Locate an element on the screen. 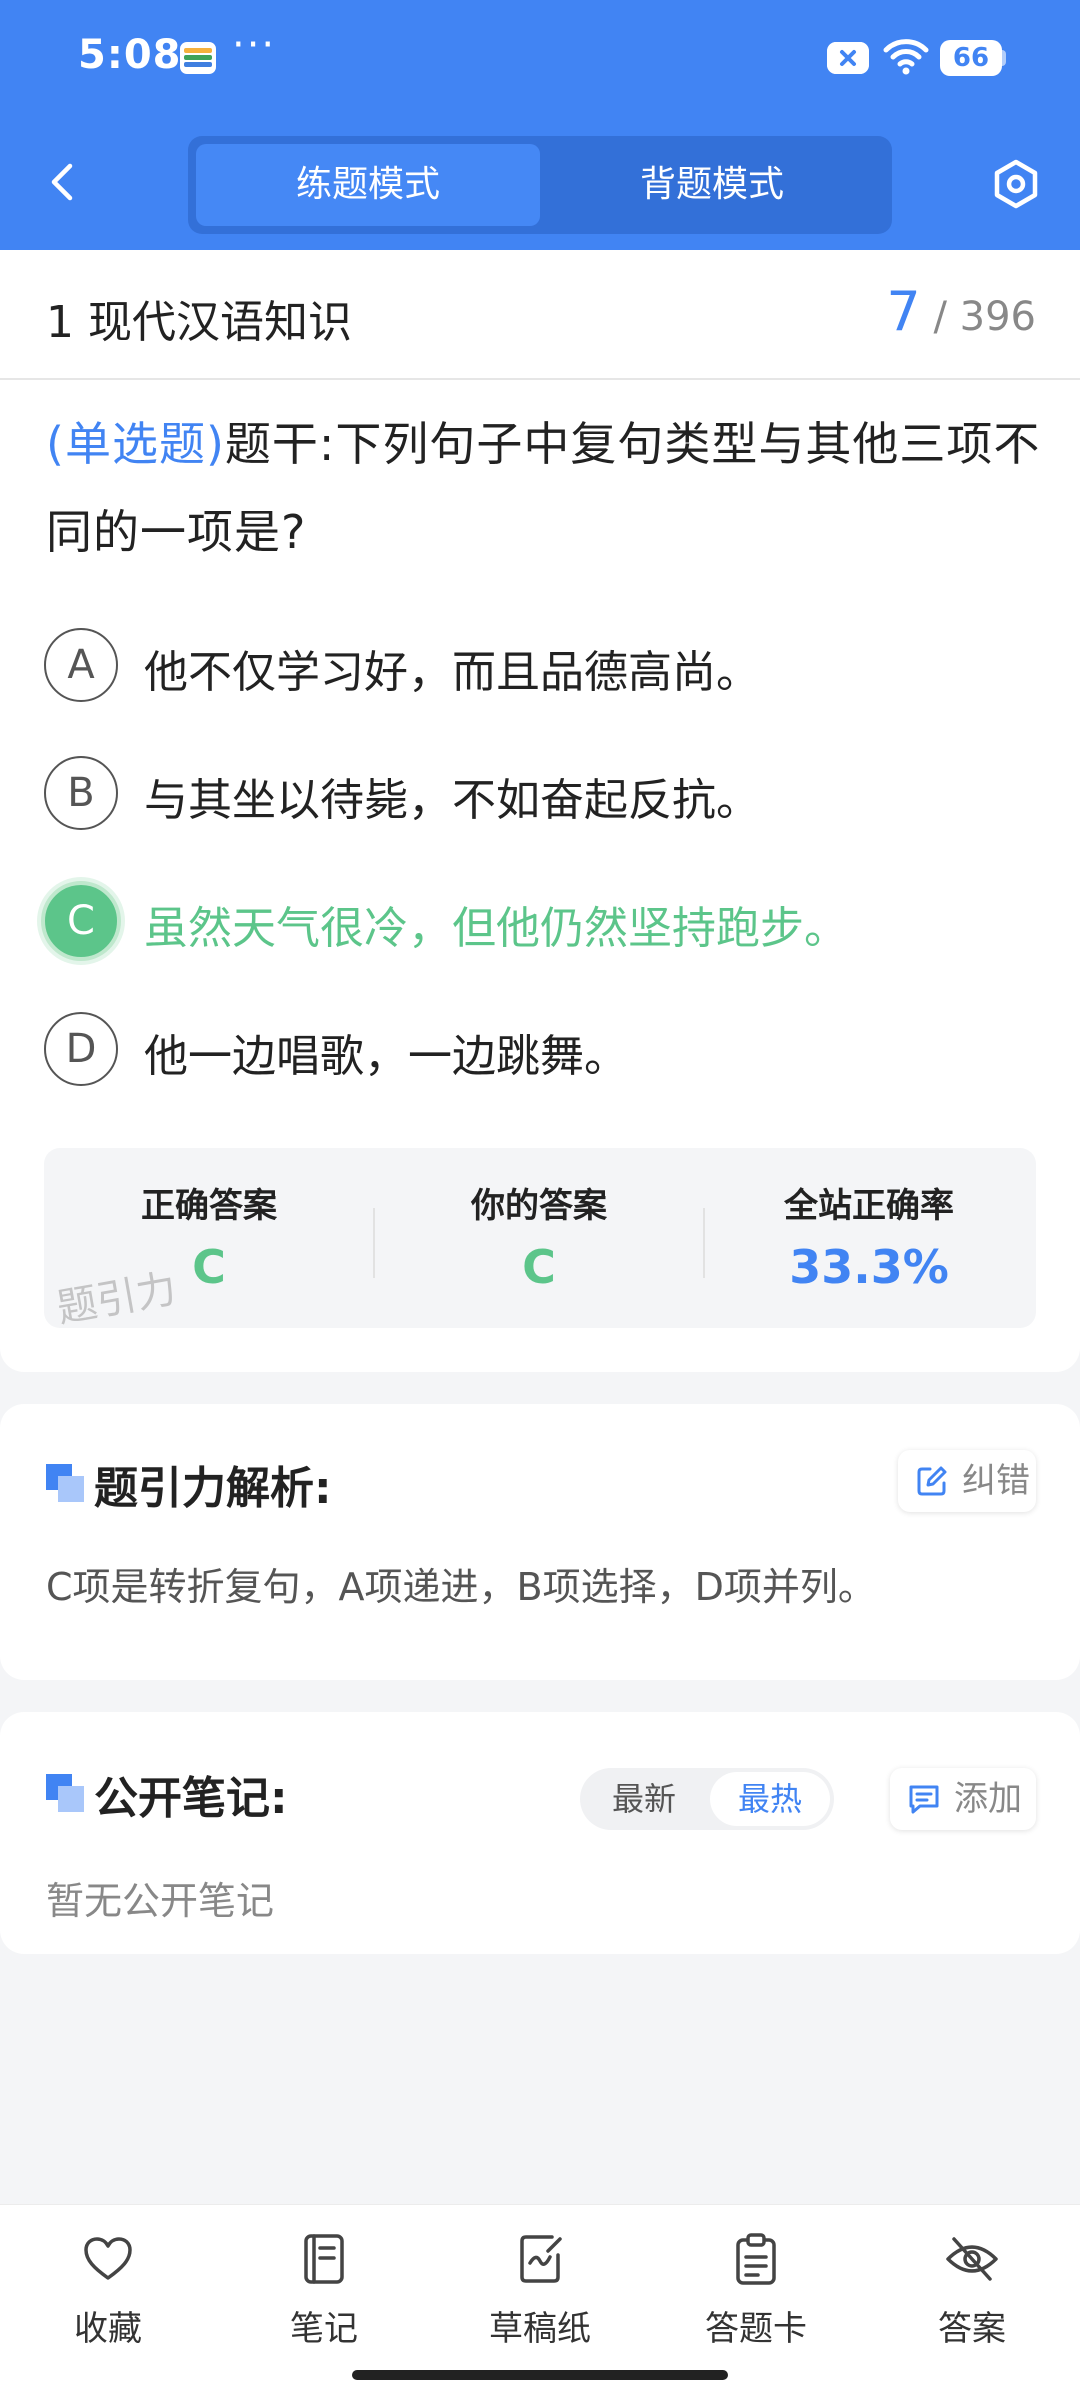  option-letter: C is located at coordinates (81, 921).